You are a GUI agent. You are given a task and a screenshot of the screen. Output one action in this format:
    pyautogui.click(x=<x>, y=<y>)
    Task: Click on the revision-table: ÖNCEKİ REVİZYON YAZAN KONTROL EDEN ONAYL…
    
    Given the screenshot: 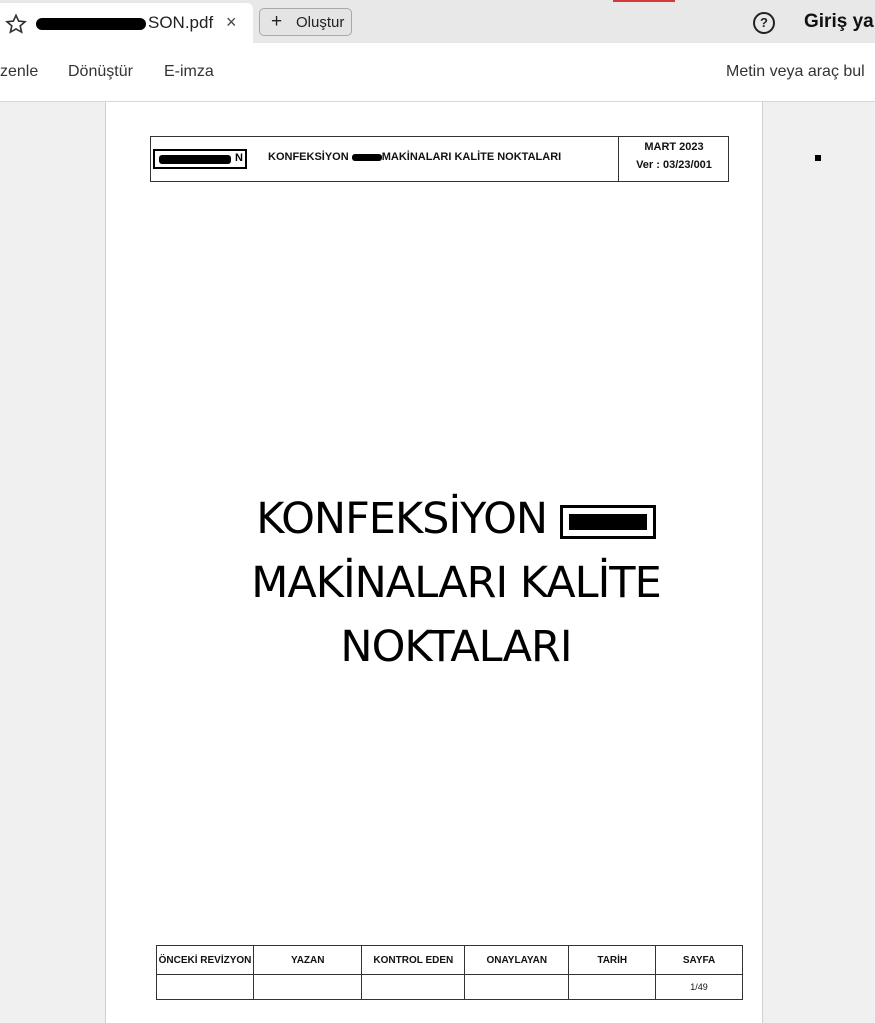 What is the action you would take?
    pyautogui.click(x=449, y=972)
    